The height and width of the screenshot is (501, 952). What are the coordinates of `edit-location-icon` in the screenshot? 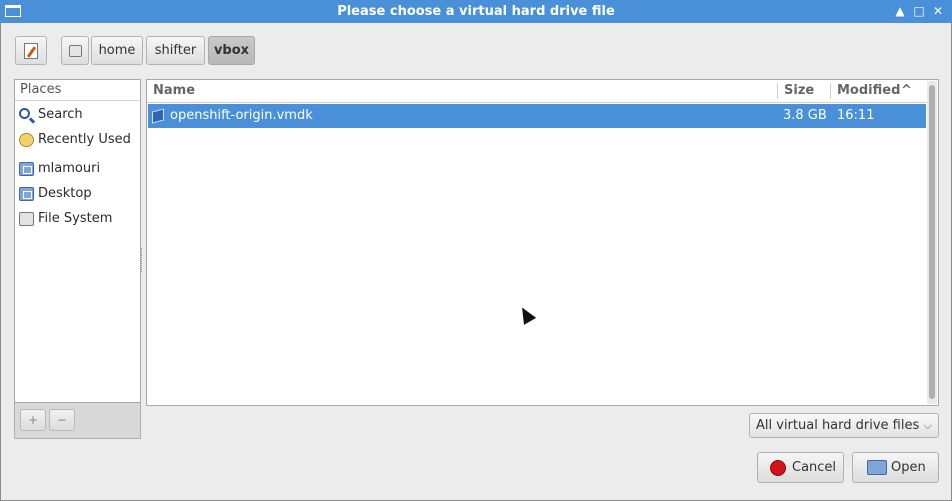 It's located at (31, 51).